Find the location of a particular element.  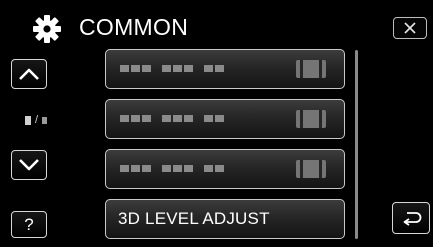

help-label: ? is located at coordinates (29, 224).